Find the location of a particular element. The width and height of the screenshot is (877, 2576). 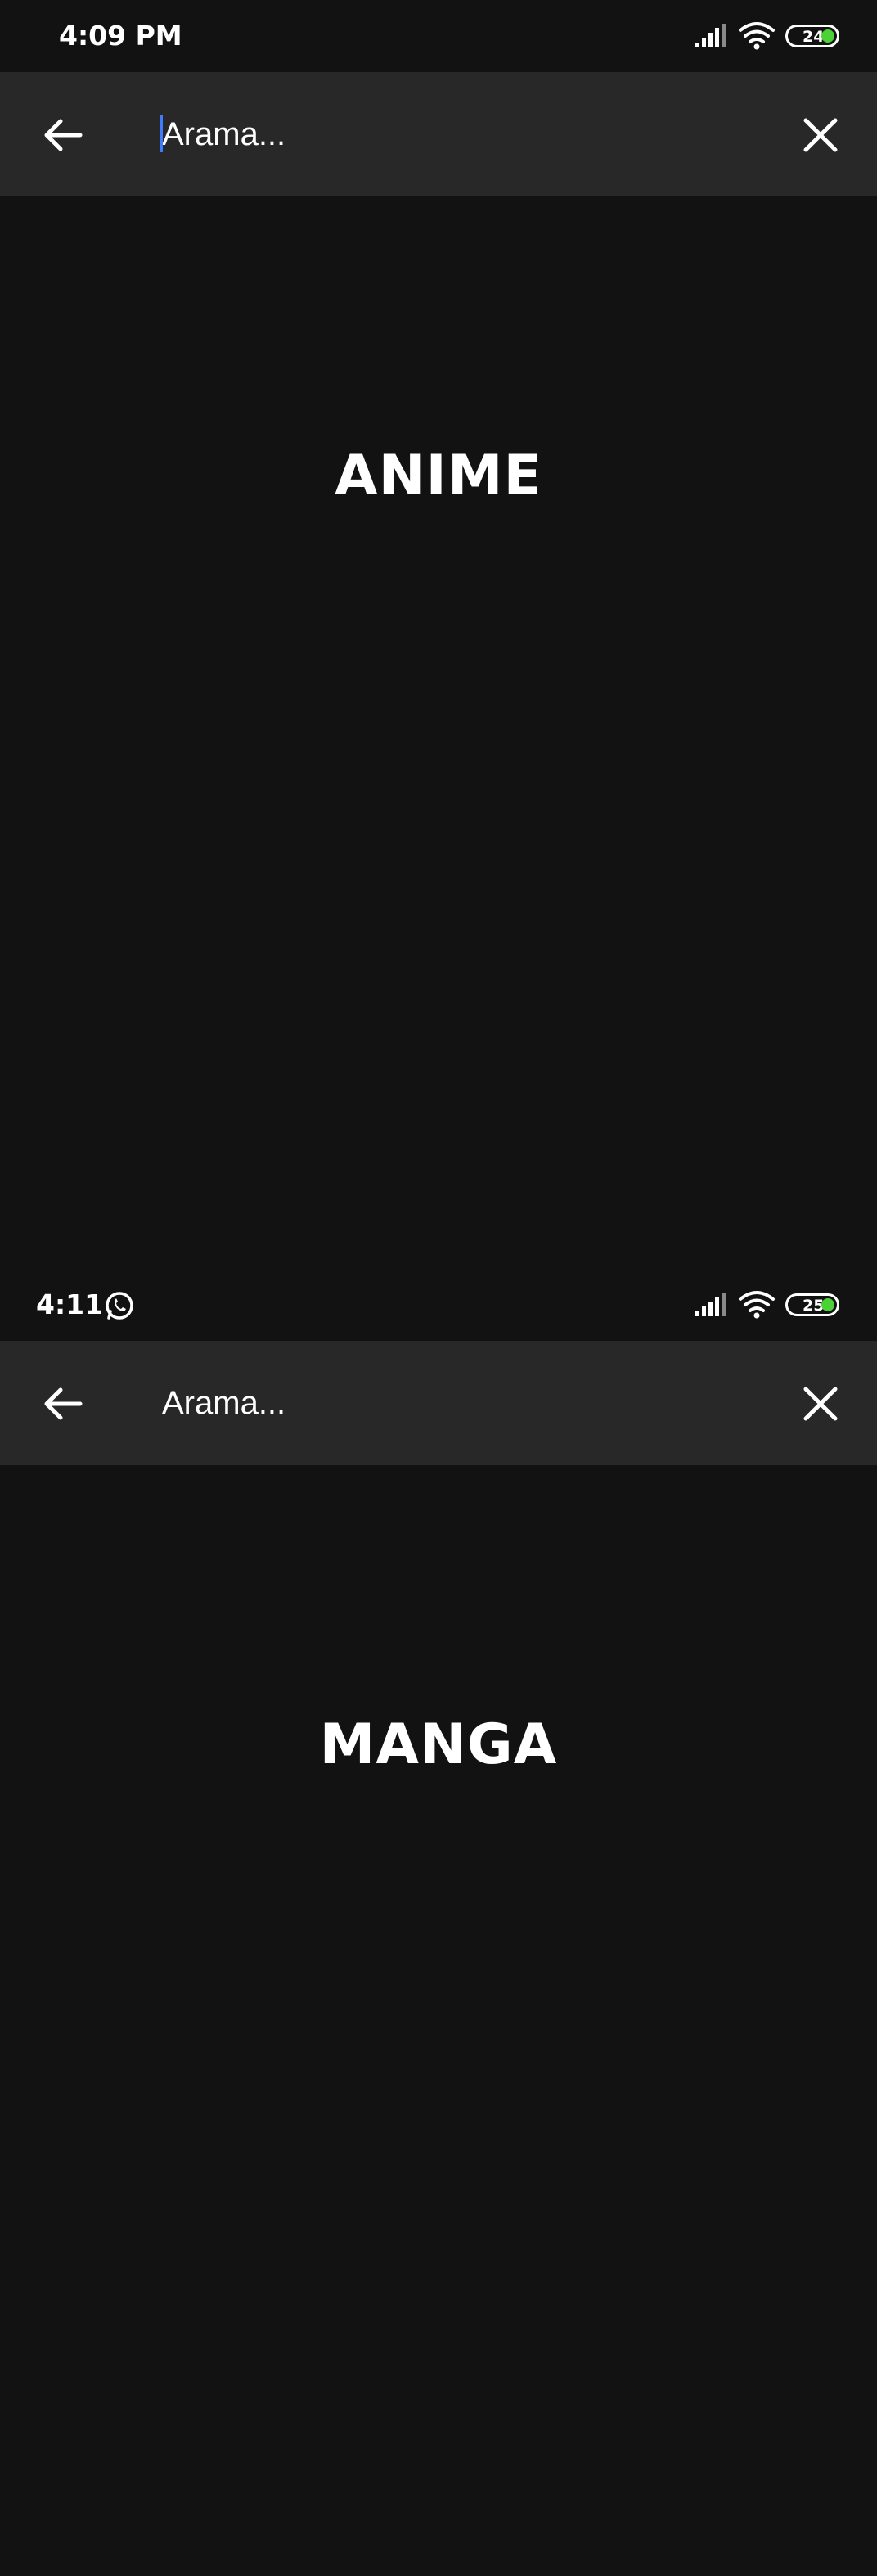

status-icons: 25 is located at coordinates (767, 1304).